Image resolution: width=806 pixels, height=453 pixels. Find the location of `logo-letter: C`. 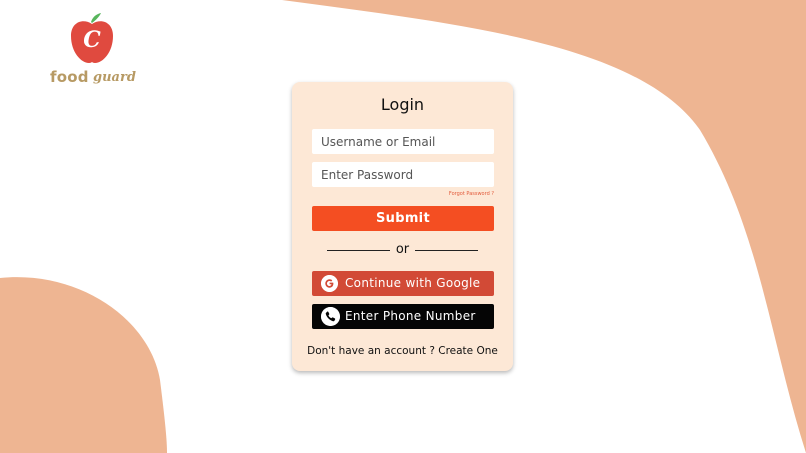

logo-letter: C is located at coordinates (92, 40).